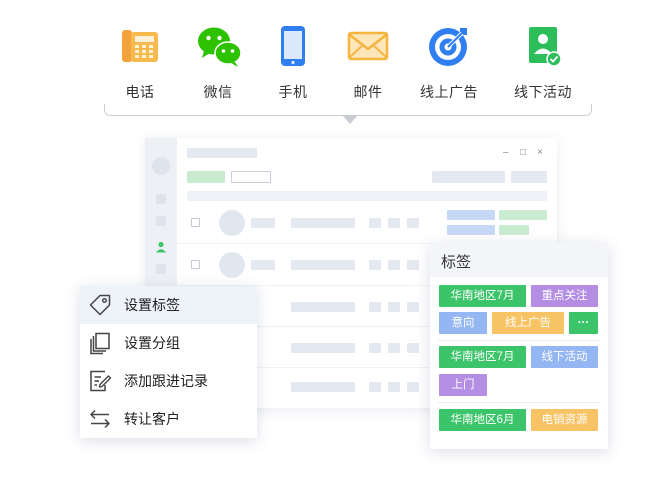 The width and height of the screenshot is (671, 484). I want to click on maximize-button: □, so click(523, 152).